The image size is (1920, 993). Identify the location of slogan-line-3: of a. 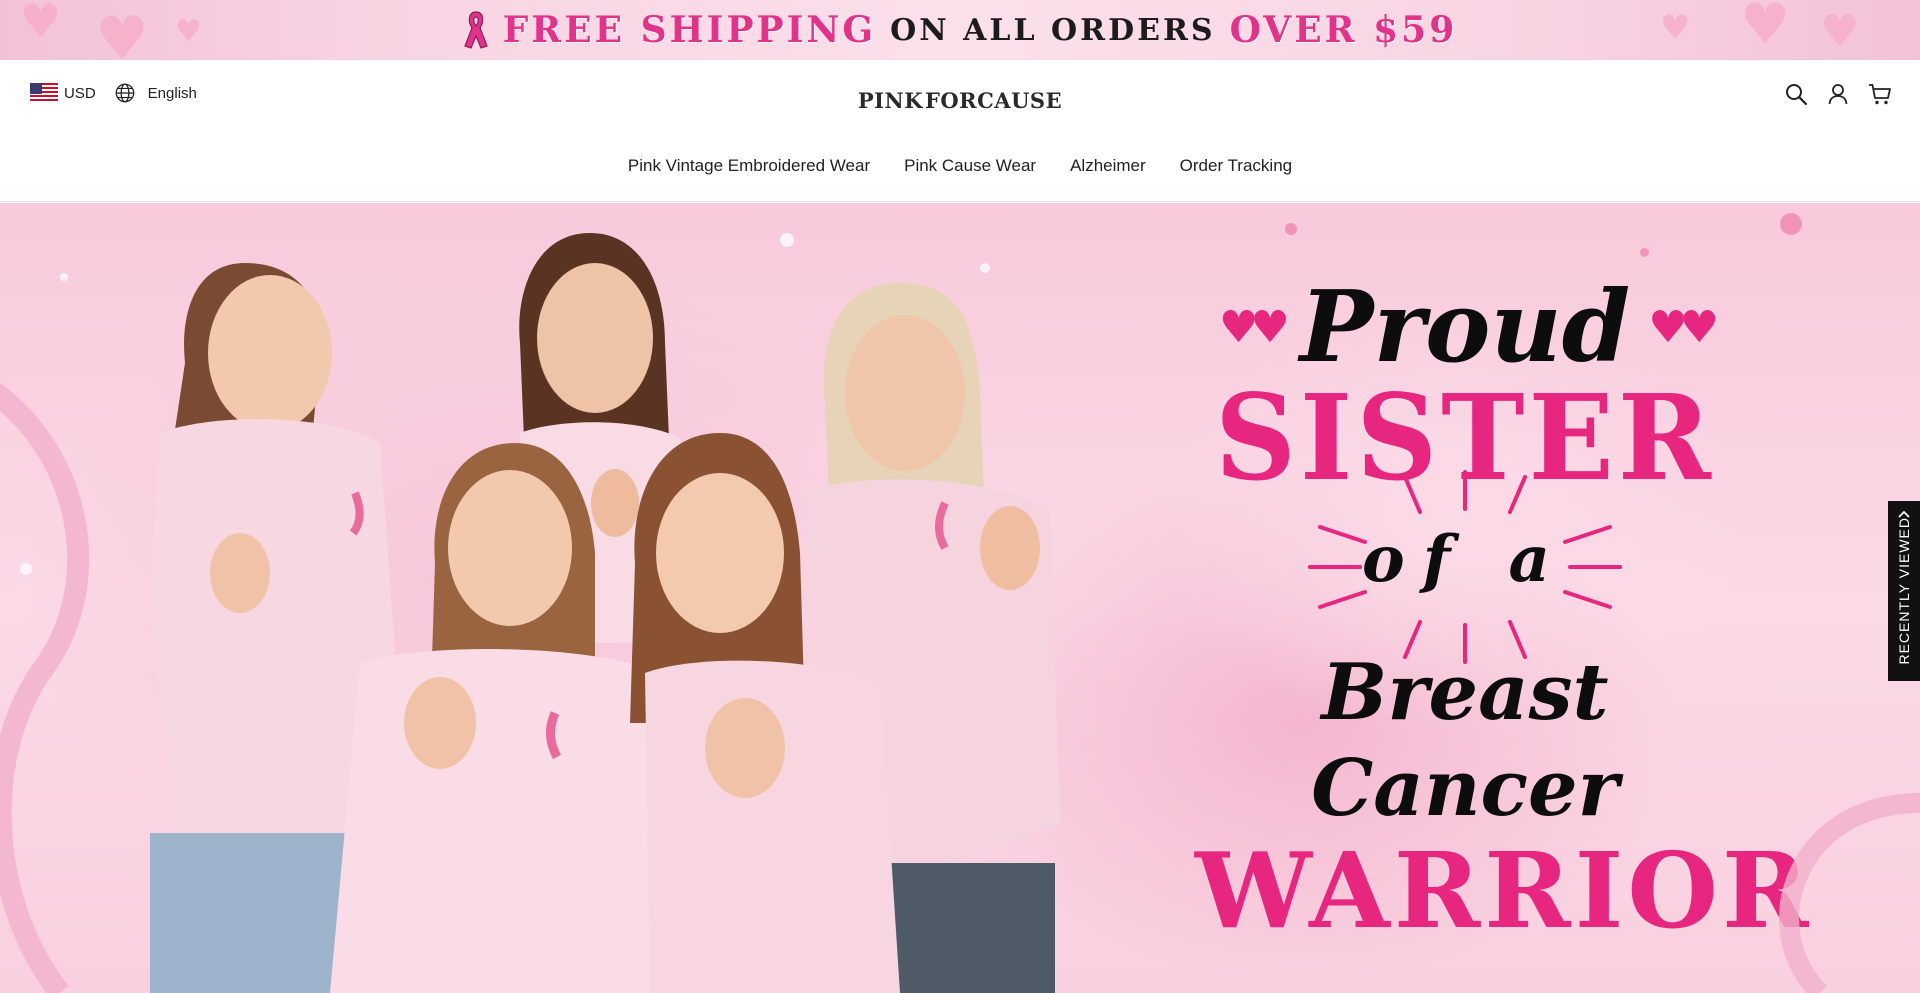
(1465, 567).